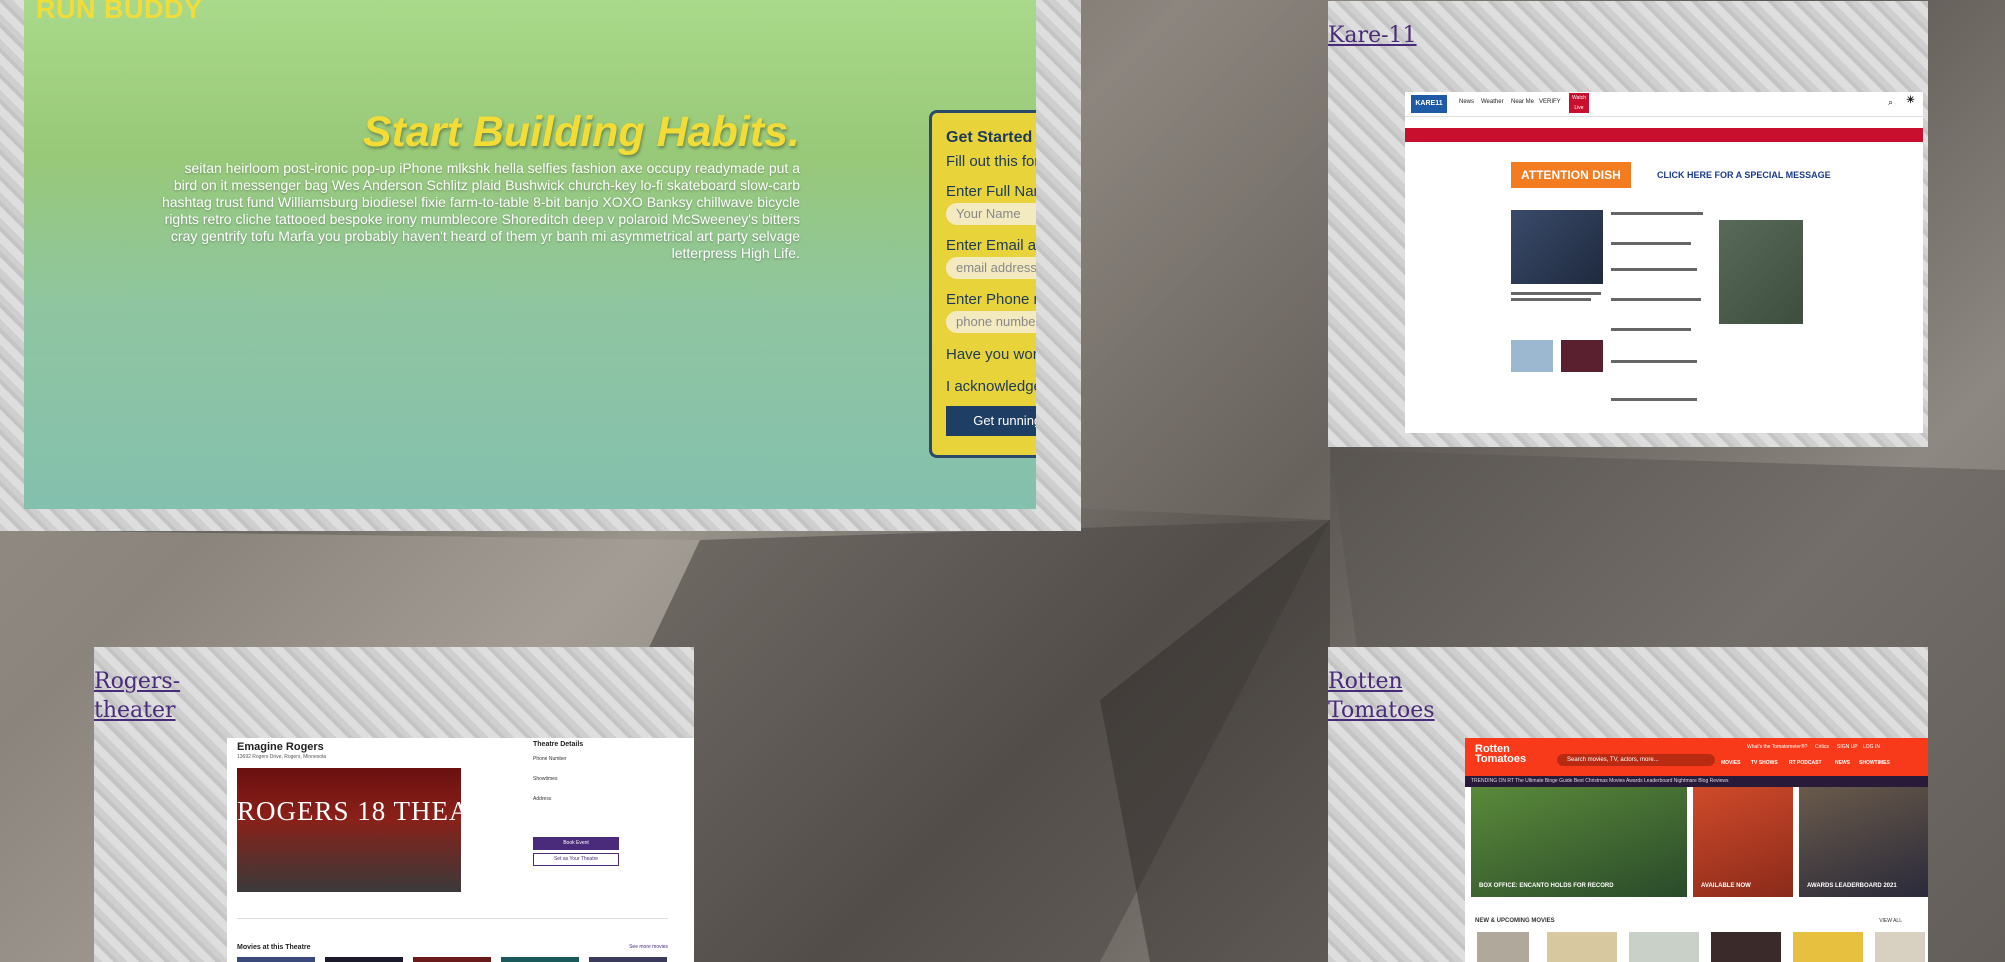 This screenshot has height=962, width=2005. I want to click on email-label: Enter Email a, so click(991, 245).